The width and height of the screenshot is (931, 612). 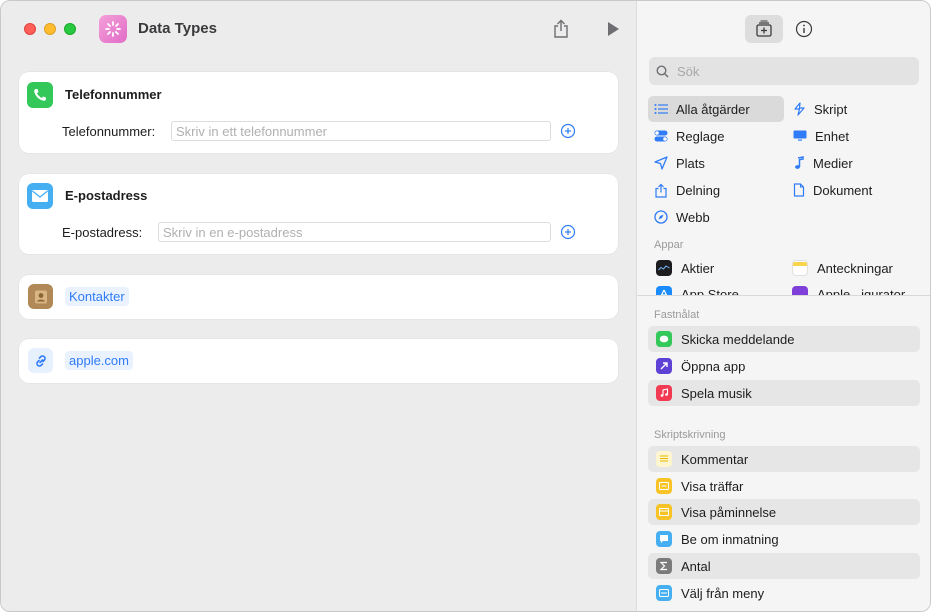 What do you see at coordinates (696, 566) in the screenshot?
I see `action-label: Antal` at bounding box center [696, 566].